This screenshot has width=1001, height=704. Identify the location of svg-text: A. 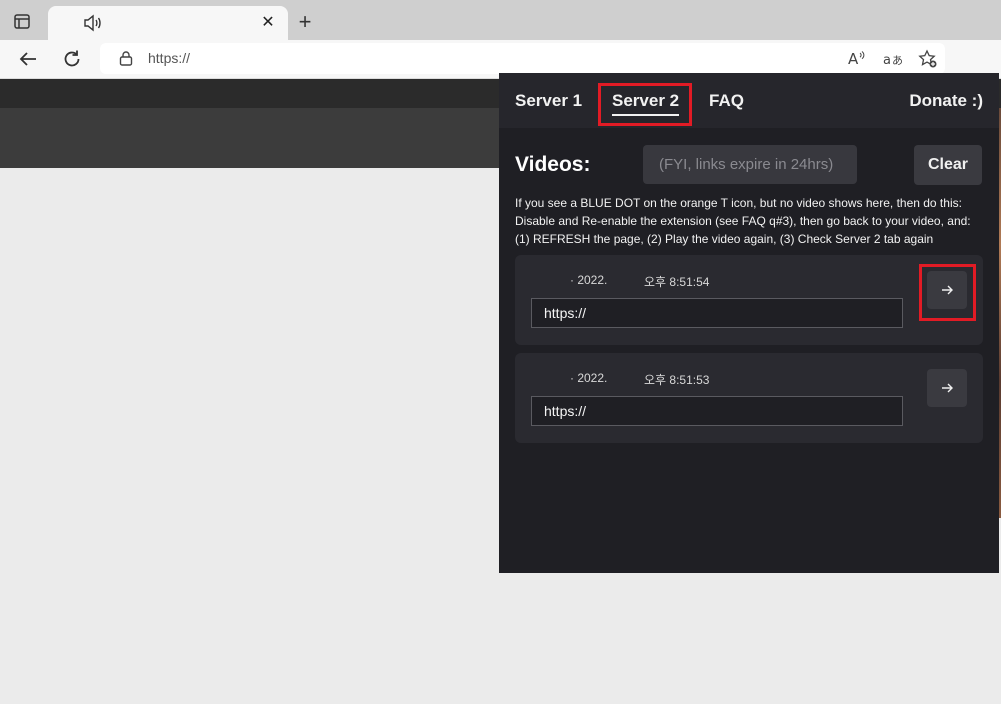
(853, 59).